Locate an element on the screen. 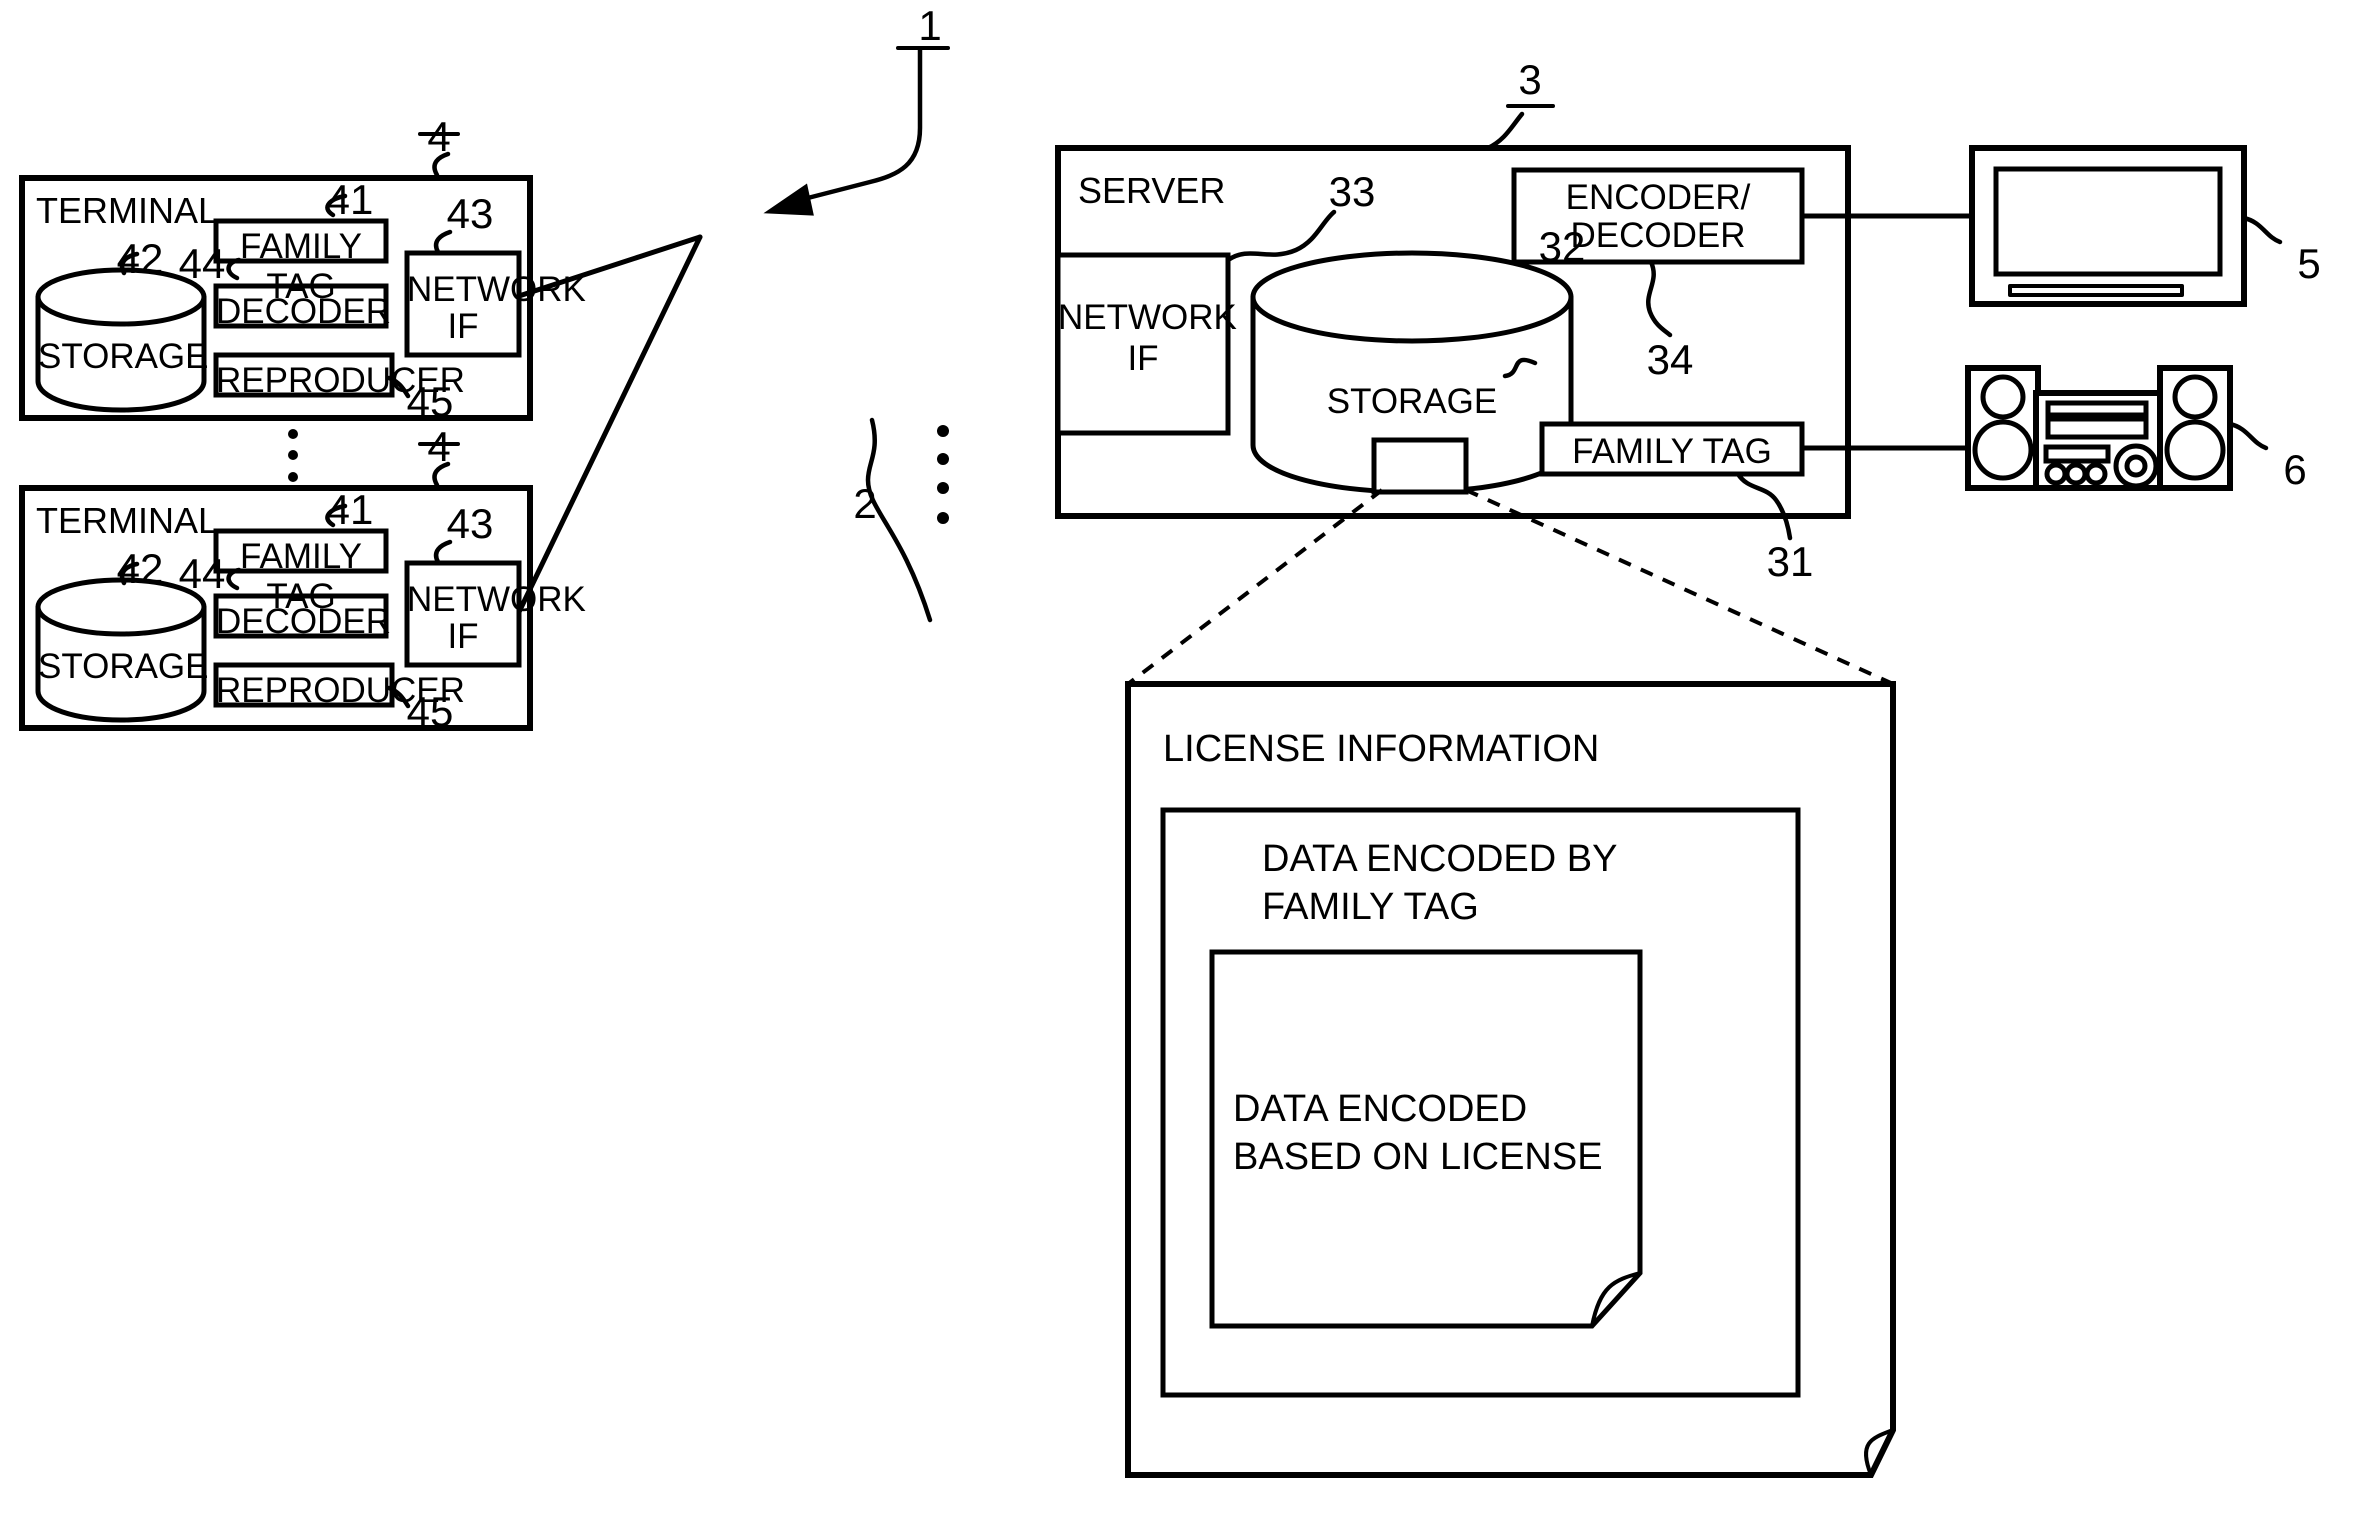  license-document-title: LICENSE INFORMATION is located at coordinates (1381, 749).